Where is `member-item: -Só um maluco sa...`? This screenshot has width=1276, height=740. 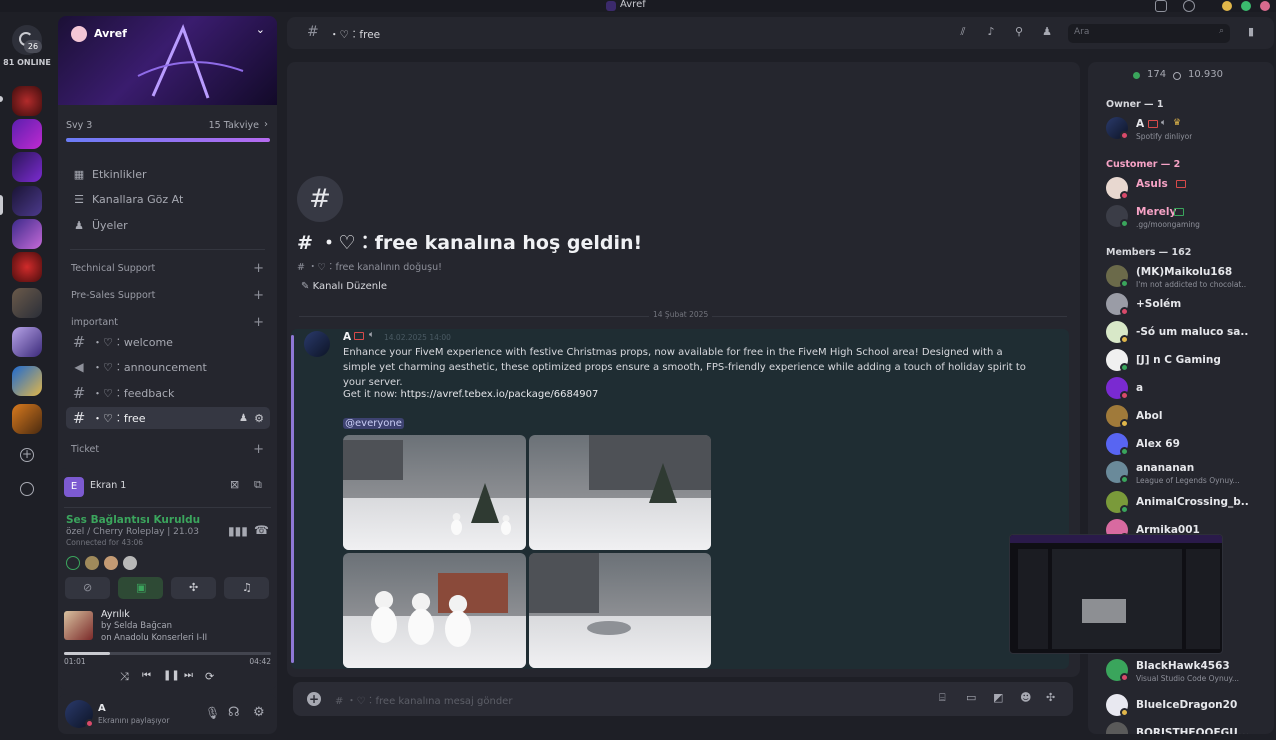 member-item: -Só um maluco sa... is located at coordinates (1190, 335).